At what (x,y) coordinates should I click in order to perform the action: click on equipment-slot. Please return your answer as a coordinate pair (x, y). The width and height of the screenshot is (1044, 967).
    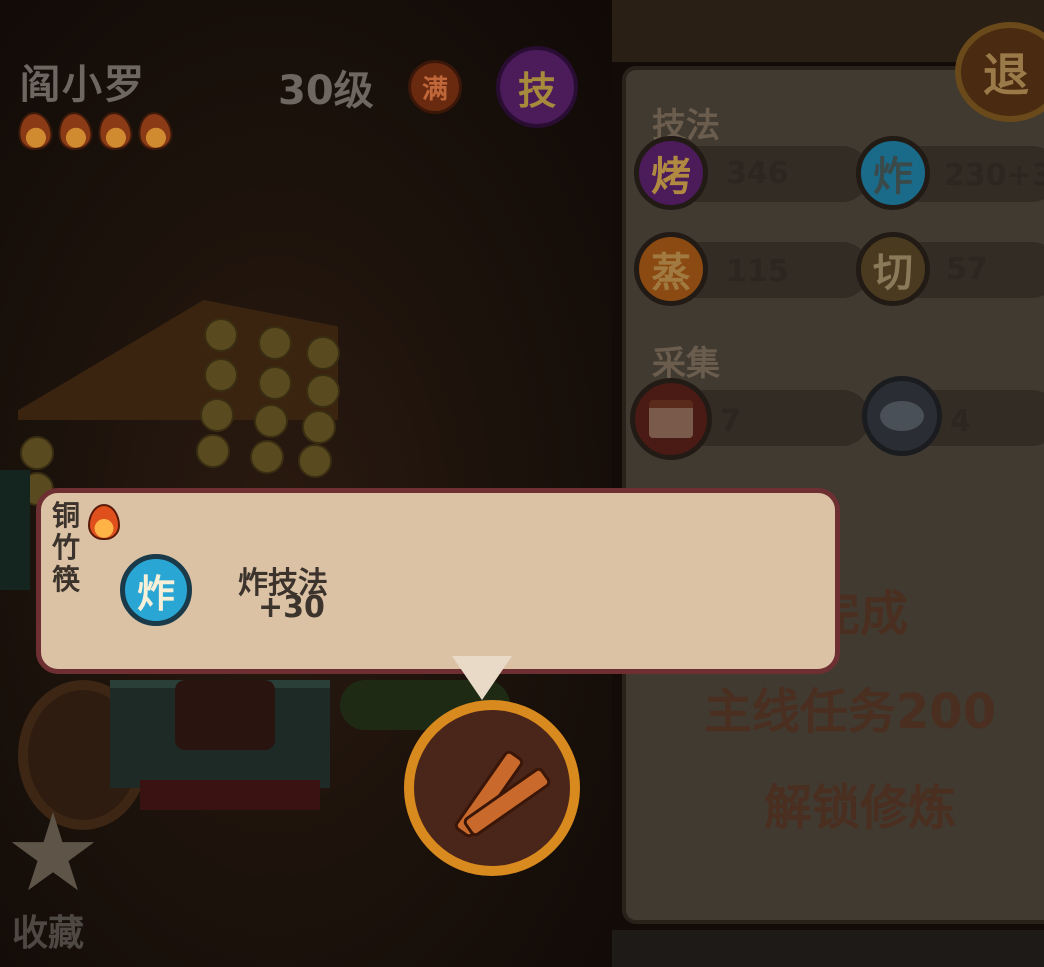
    Looking at the image, I should click on (492, 788).